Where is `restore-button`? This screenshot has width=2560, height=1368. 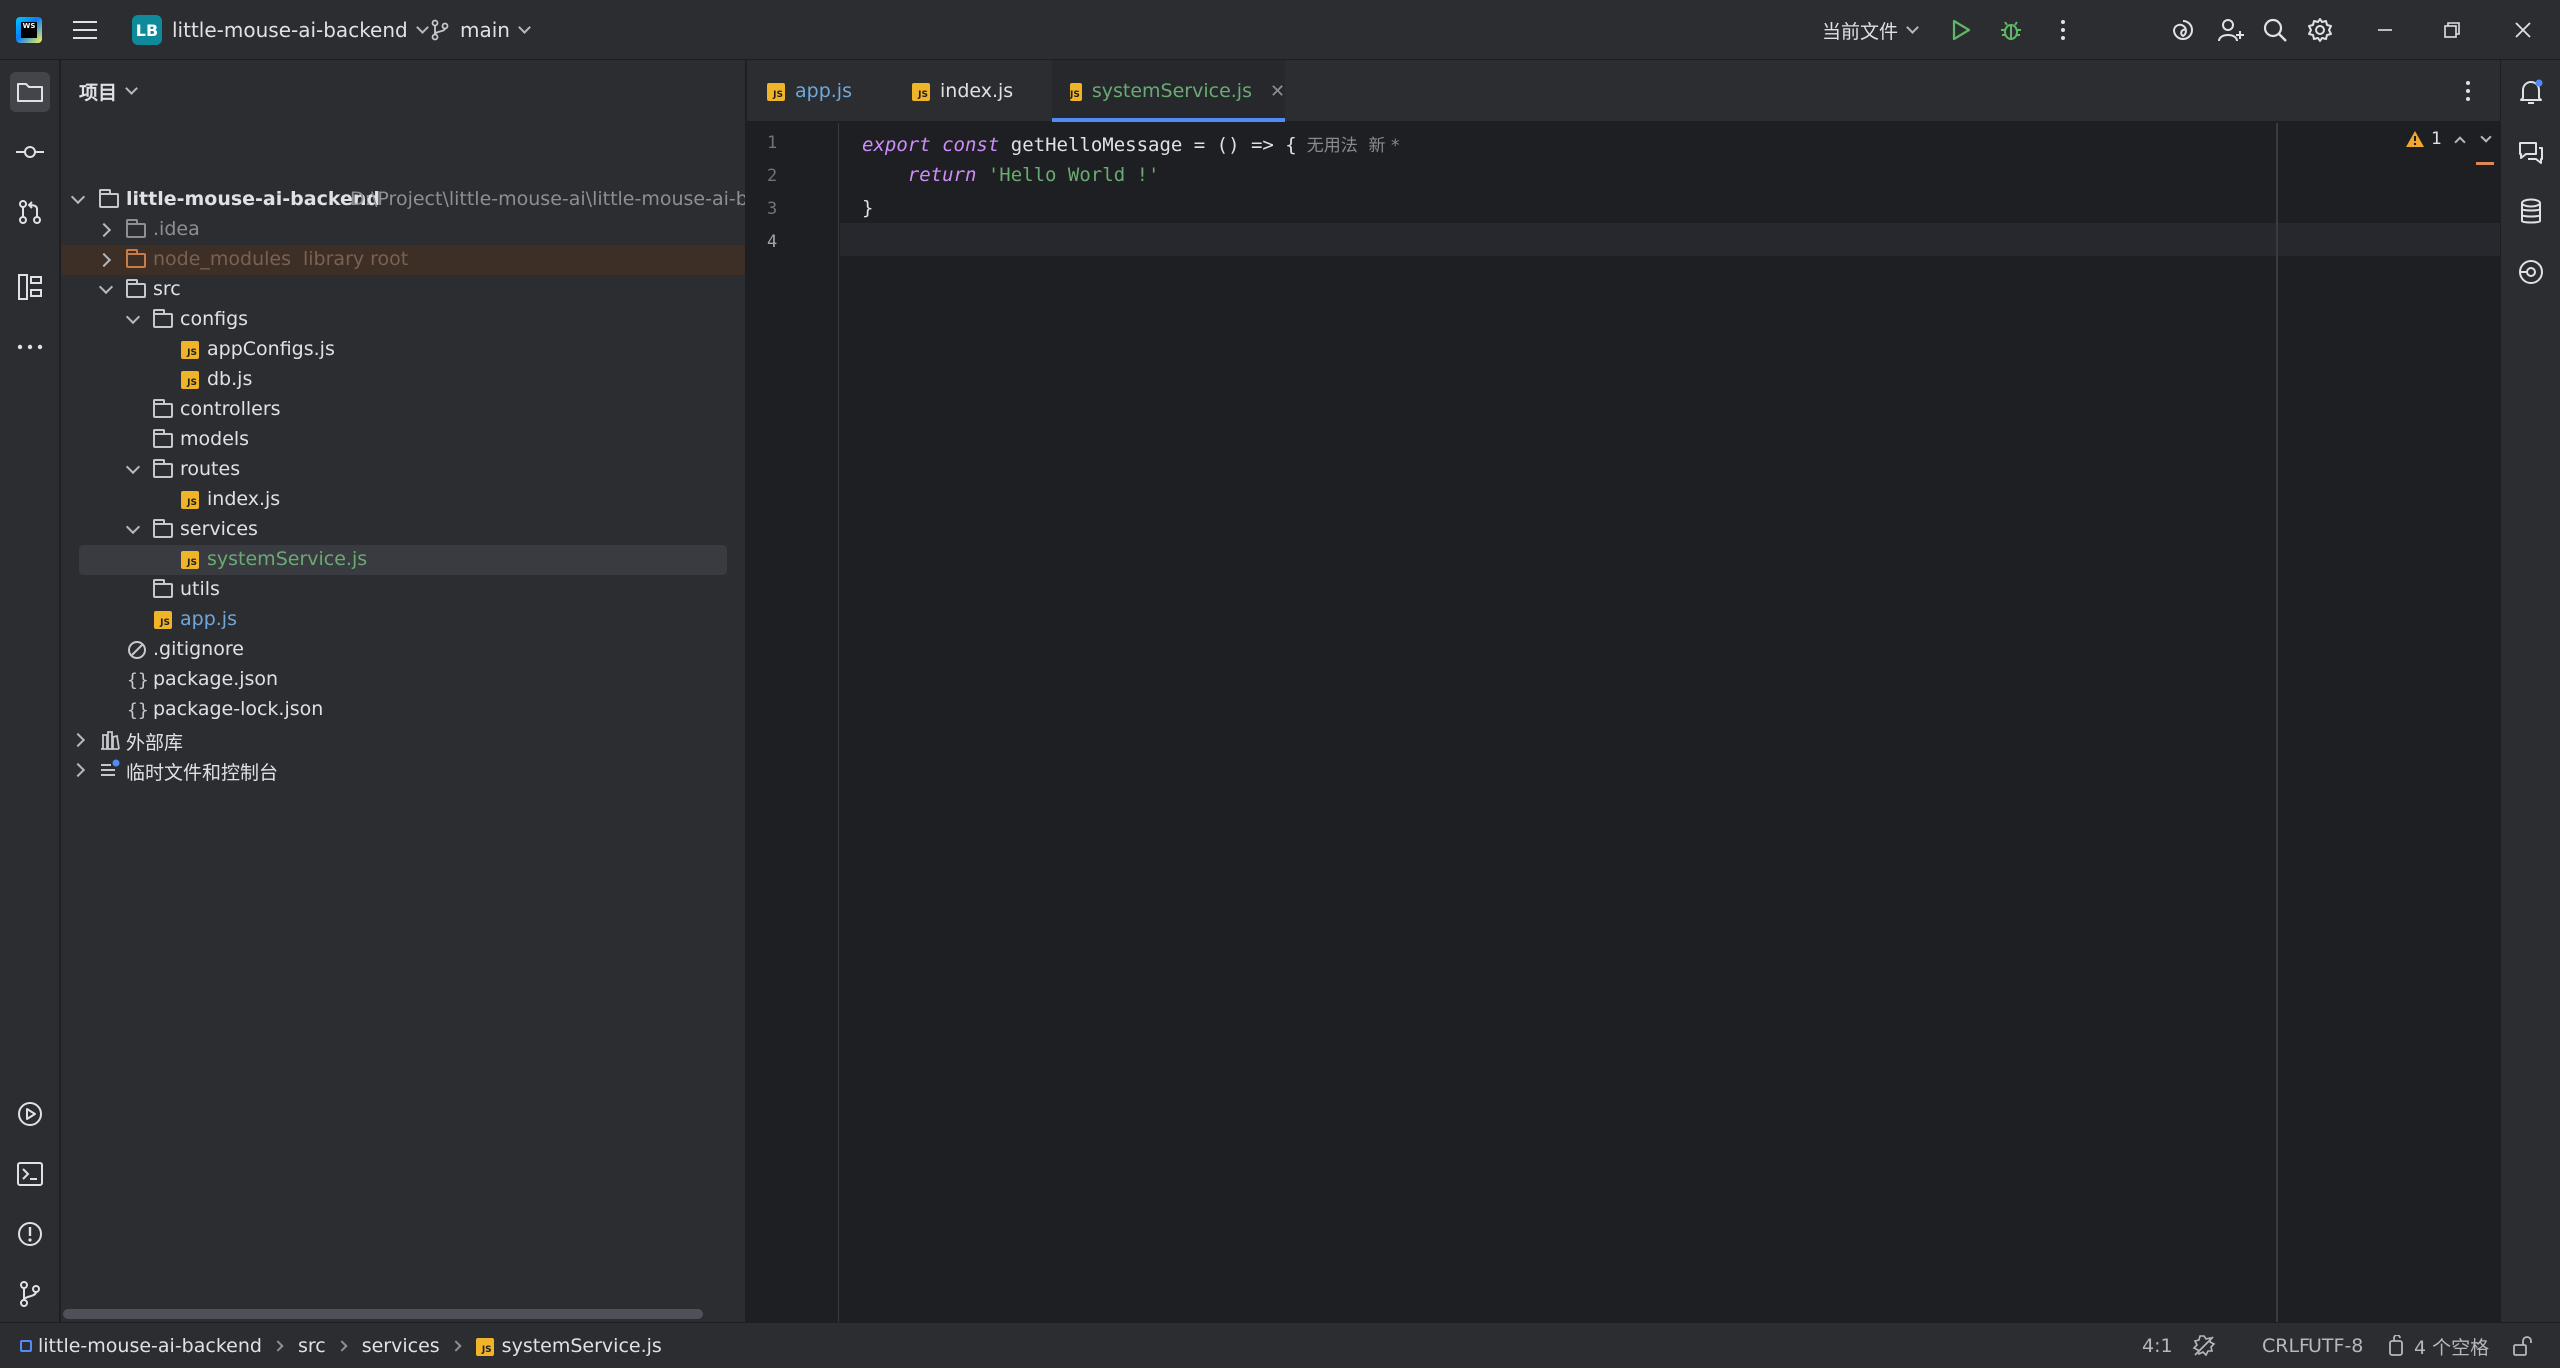 restore-button is located at coordinates (2452, 30).